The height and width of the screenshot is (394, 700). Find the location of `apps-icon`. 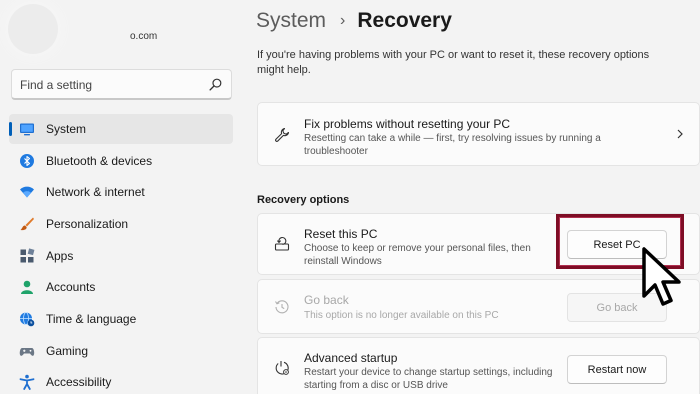

apps-icon is located at coordinates (27, 255).